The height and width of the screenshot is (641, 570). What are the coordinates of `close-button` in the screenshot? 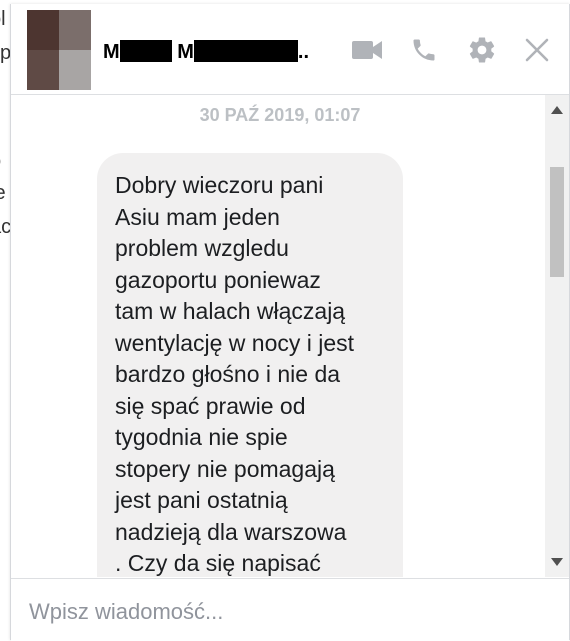 It's located at (537, 50).